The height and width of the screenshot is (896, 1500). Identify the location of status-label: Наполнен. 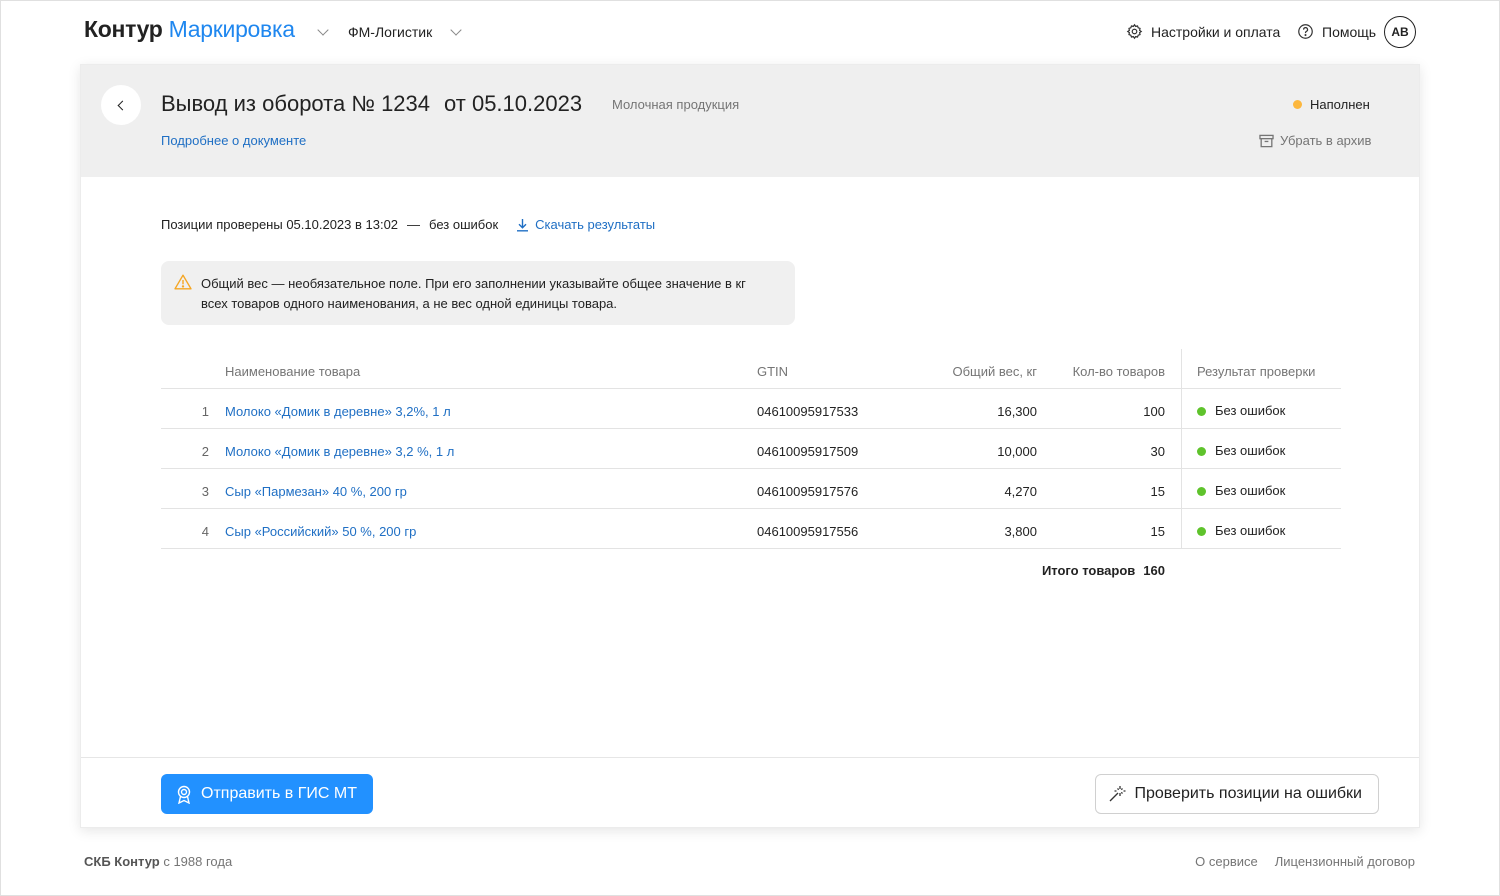
(1340, 104).